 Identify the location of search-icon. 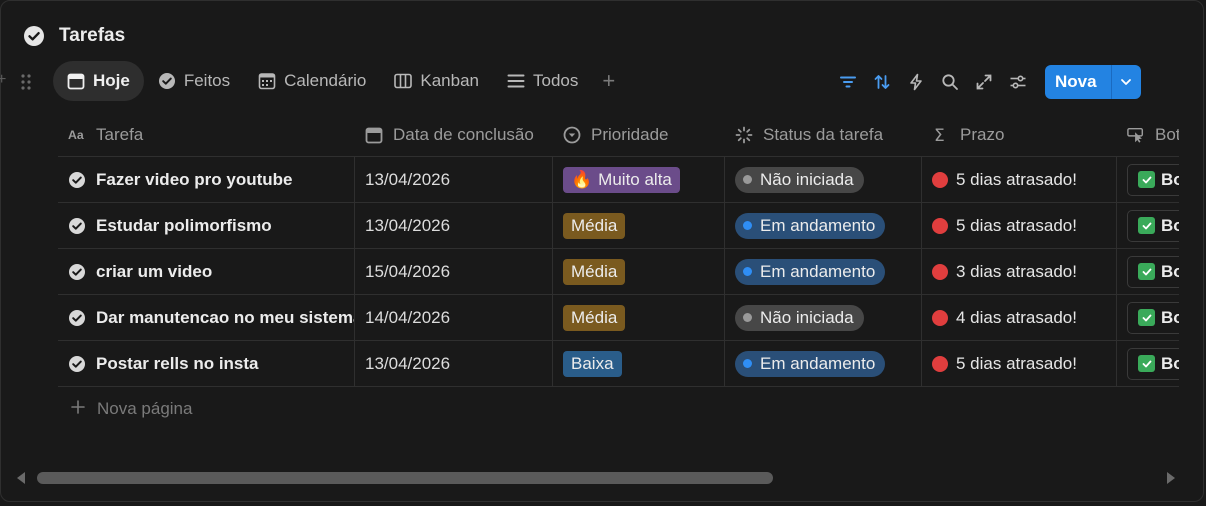
(950, 82).